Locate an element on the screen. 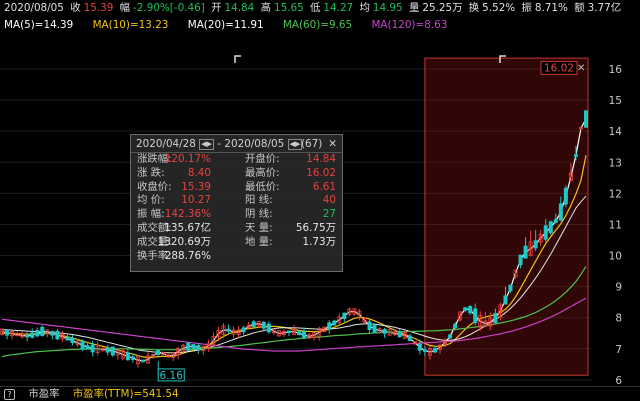 The width and height of the screenshot is (640, 401). y-tick-label: 6 is located at coordinates (618, 380).